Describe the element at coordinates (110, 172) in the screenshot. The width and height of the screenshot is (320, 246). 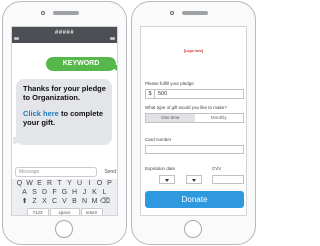
I see `send-button: Send` at that location.